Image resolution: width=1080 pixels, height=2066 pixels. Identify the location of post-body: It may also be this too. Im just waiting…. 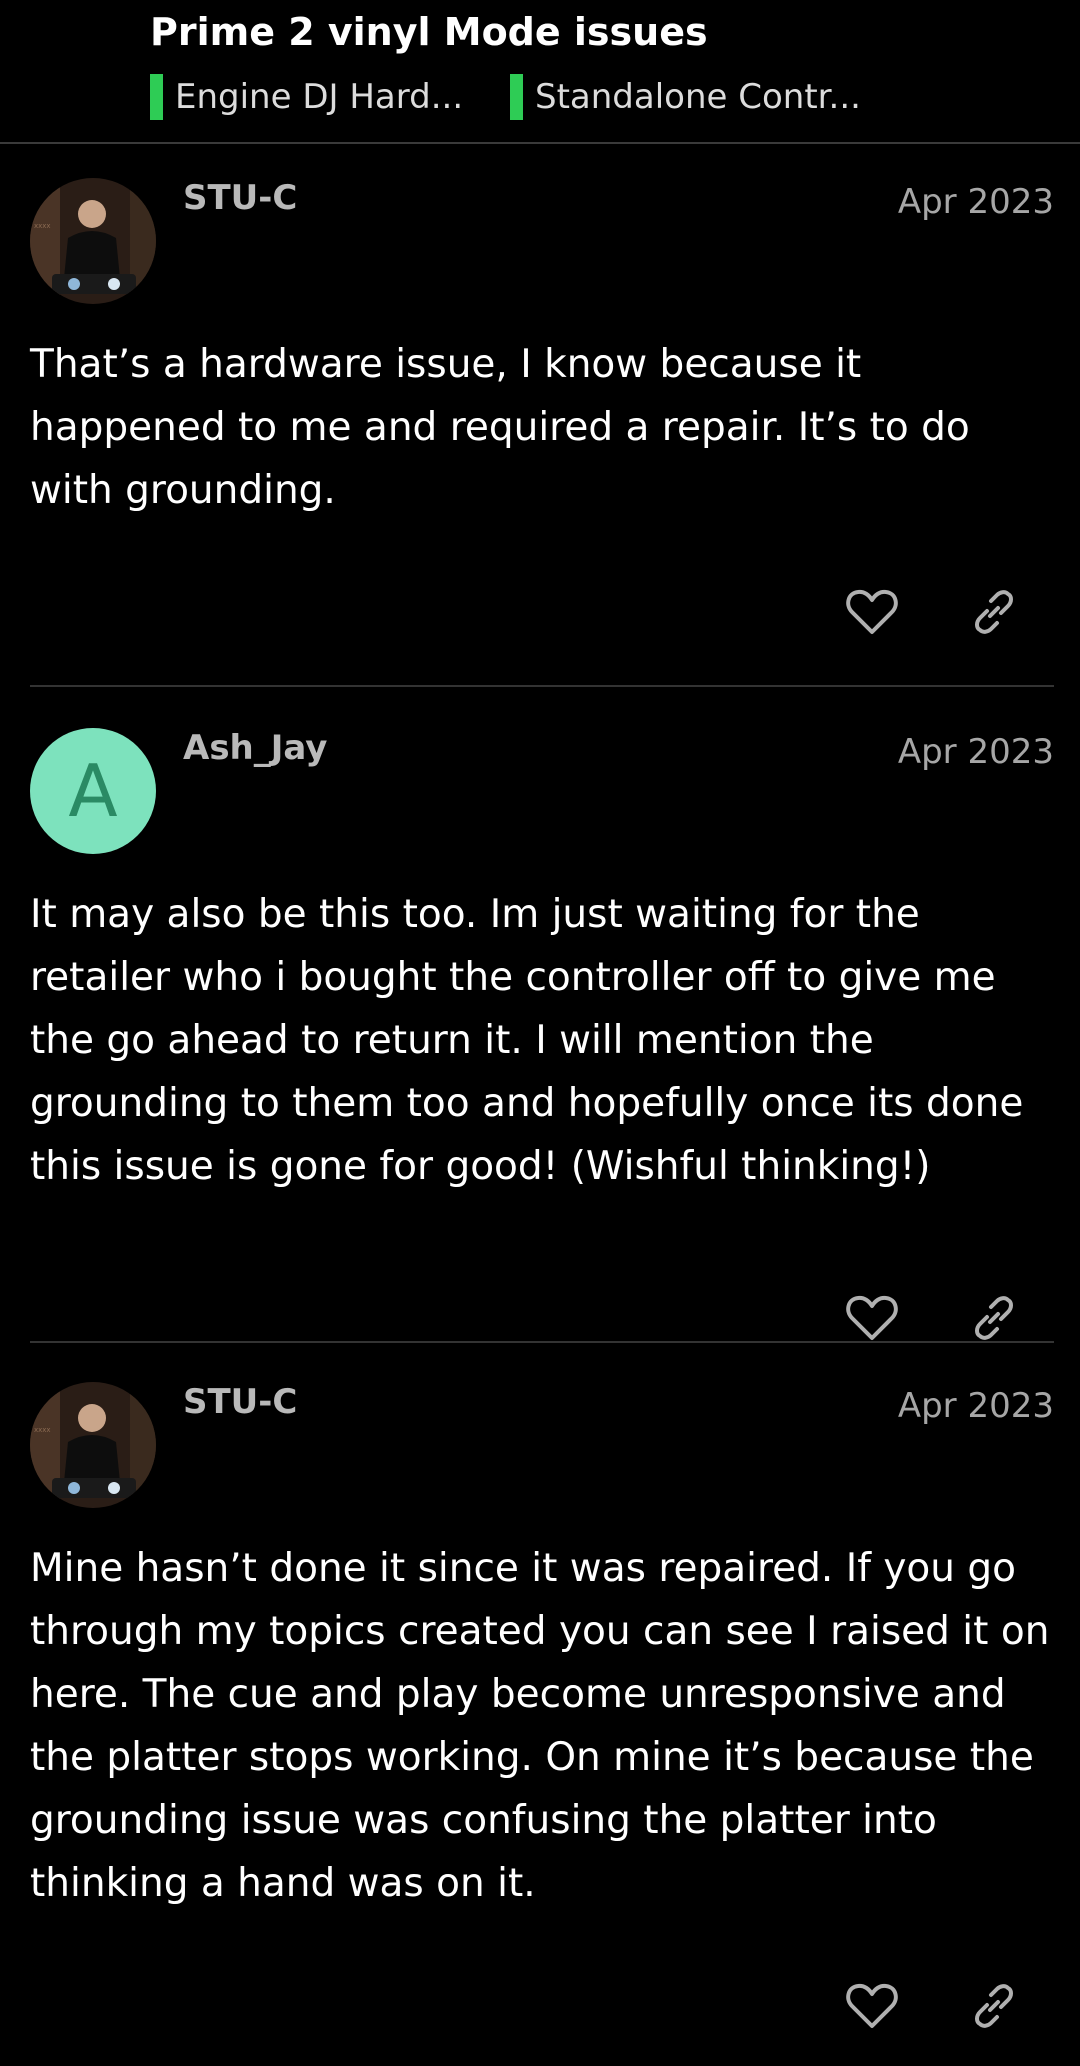
(527, 1040).